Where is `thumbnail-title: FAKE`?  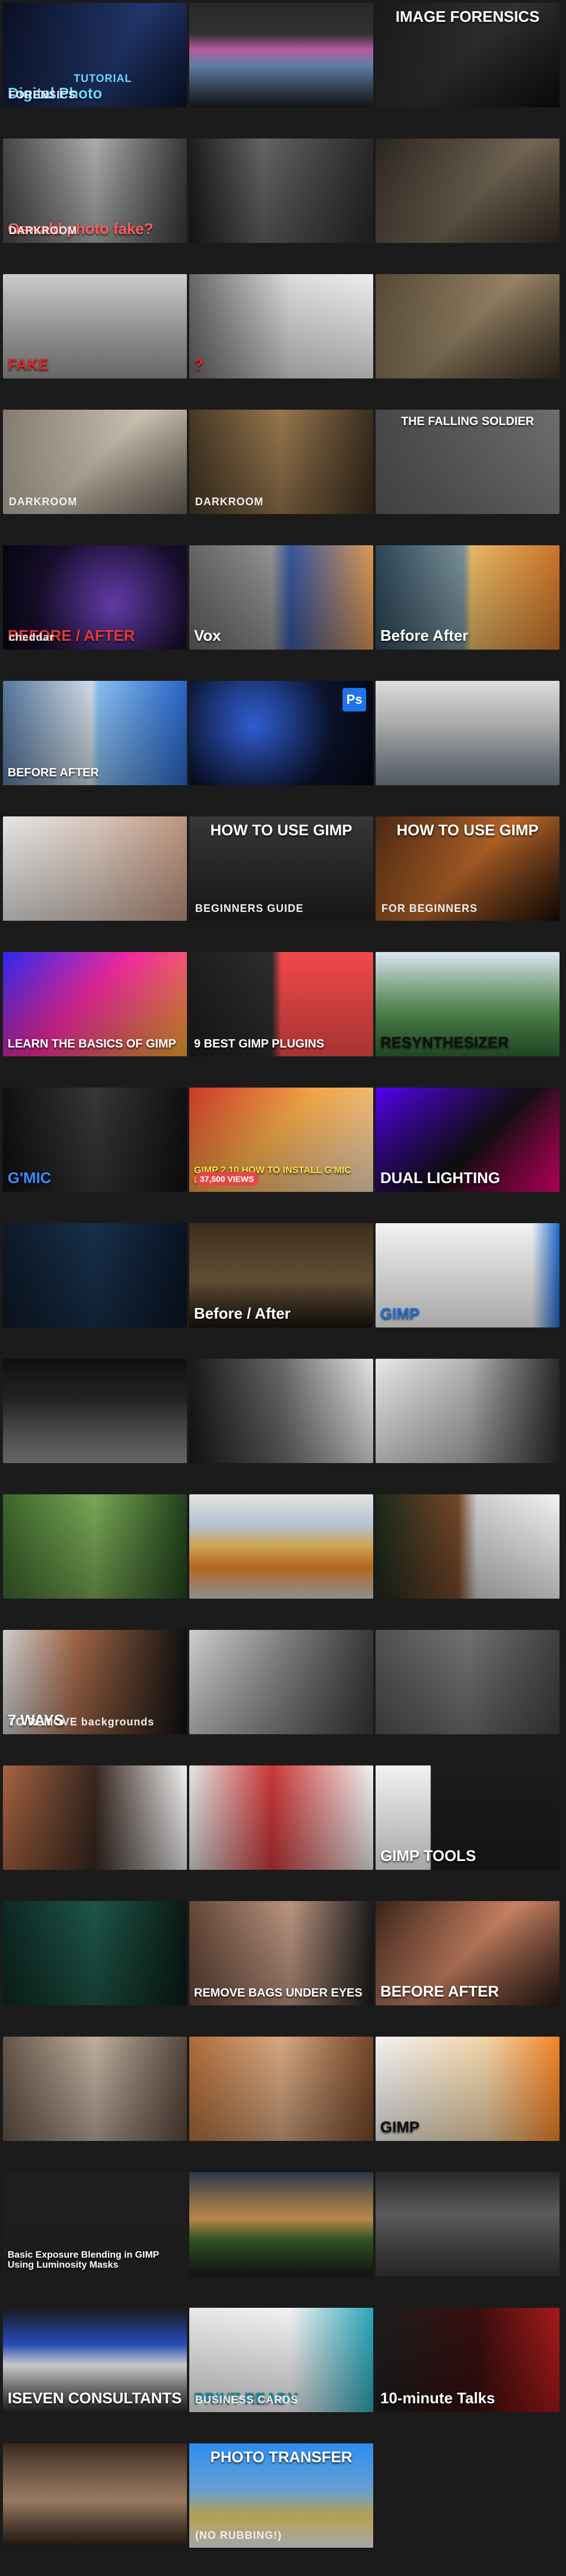
thumbnail-title: FAKE is located at coordinates (29, 364).